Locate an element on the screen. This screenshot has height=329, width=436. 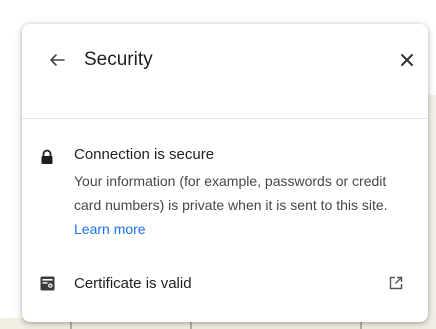
lock-icon is located at coordinates (47, 156).